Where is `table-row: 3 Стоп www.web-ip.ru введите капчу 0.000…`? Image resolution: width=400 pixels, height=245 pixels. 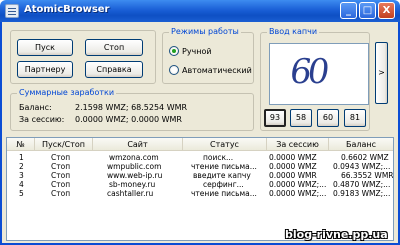
table-row: 3 Стоп www.web-ip.ru введите капчу 0.000… is located at coordinates (200, 175).